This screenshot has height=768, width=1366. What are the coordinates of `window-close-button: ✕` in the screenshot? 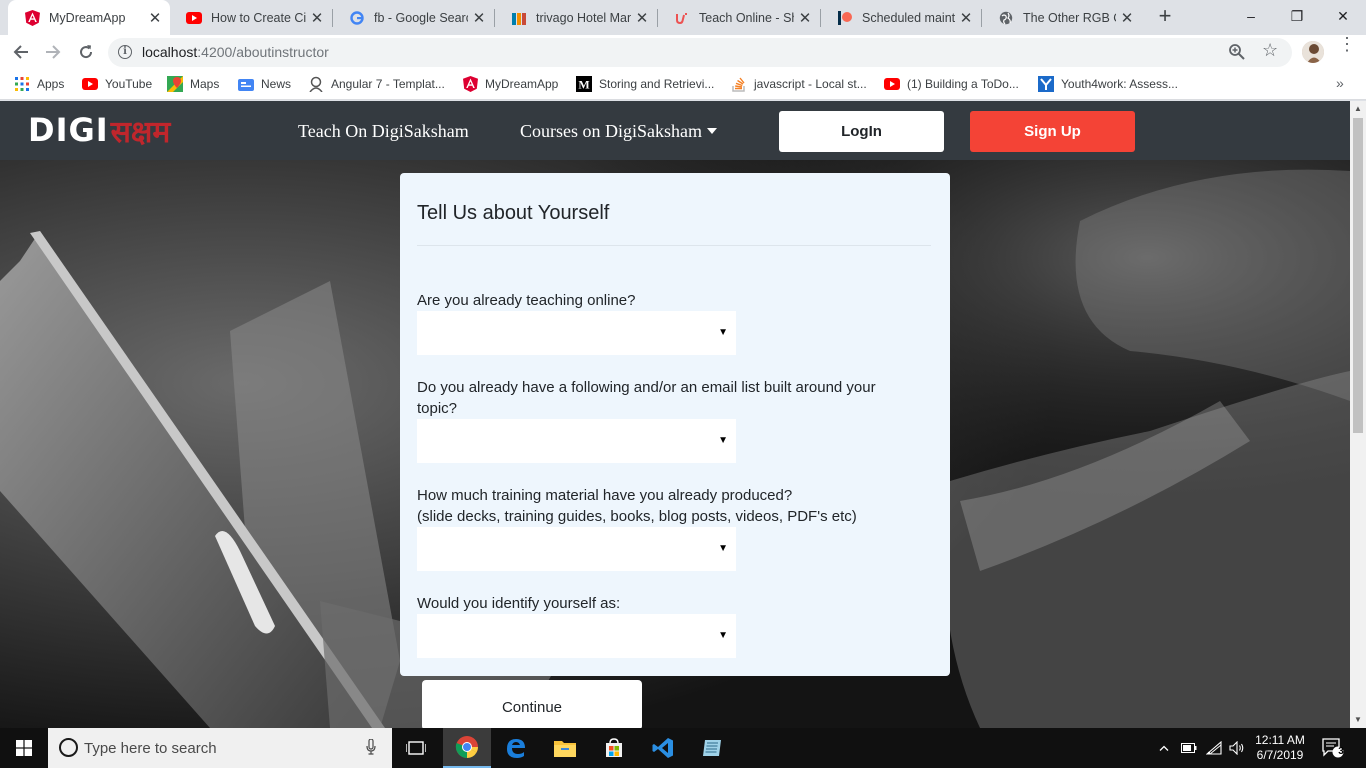 It's located at (1343, 16).